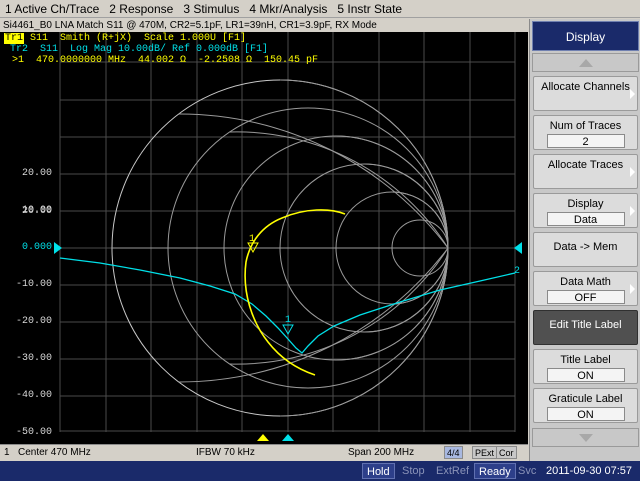 Image resolution: width=640 pixels, height=481 pixels. Describe the element at coordinates (369, 9) in the screenshot. I see `menu-instr-state: 5 Instr State` at that location.